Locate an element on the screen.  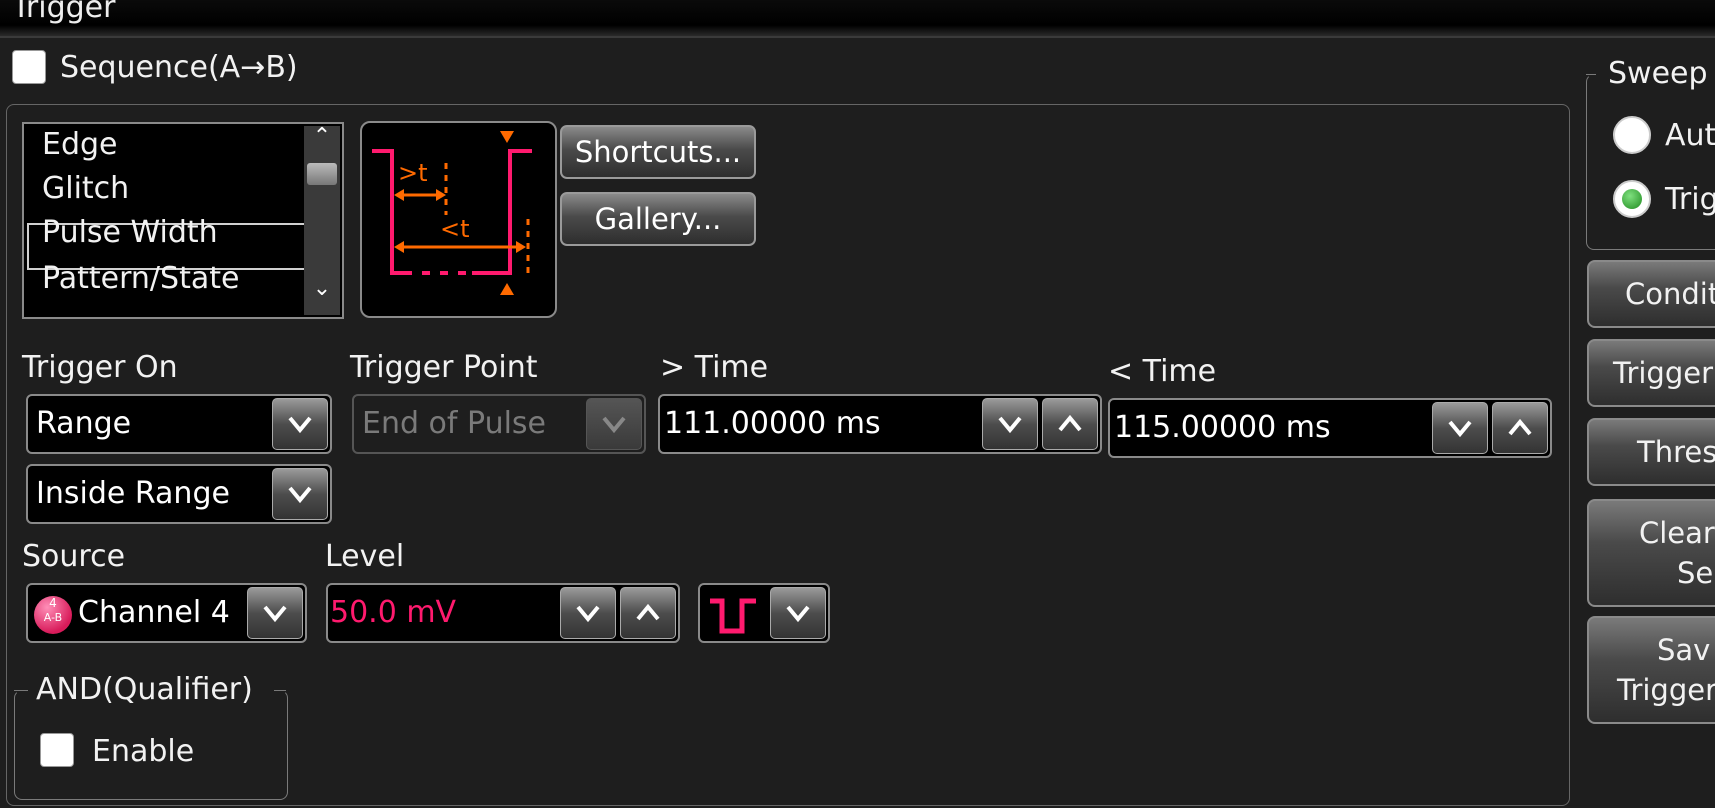
source-dropdown: 4 A-B Channel 4 is located at coordinates (166, 613).